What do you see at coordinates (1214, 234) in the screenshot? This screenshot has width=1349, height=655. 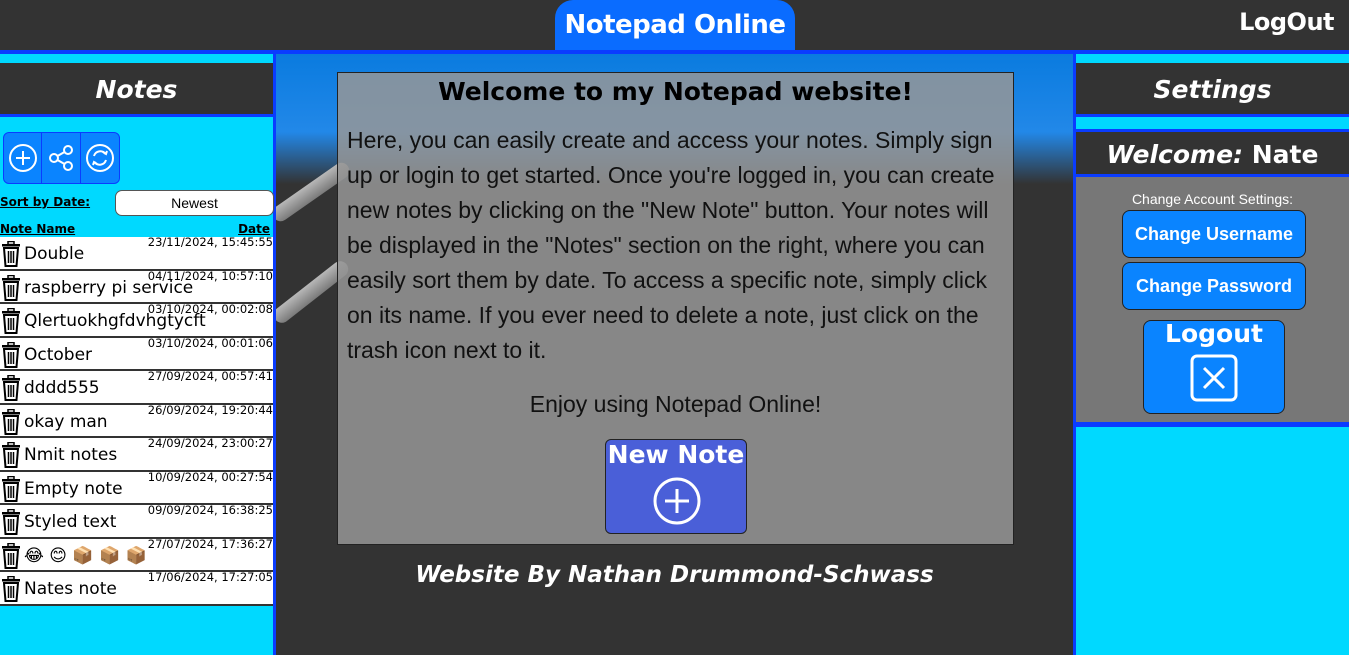 I see `change-username-button: Change Username` at bounding box center [1214, 234].